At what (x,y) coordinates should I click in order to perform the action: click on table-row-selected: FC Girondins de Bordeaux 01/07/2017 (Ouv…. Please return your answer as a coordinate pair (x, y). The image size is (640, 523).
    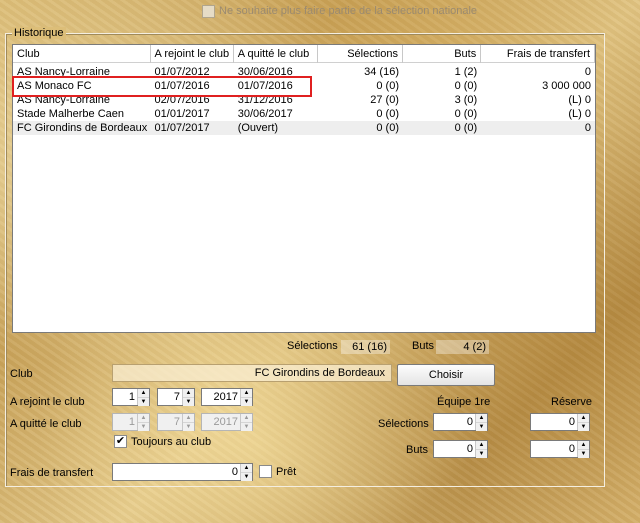
    Looking at the image, I should click on (304, 128).